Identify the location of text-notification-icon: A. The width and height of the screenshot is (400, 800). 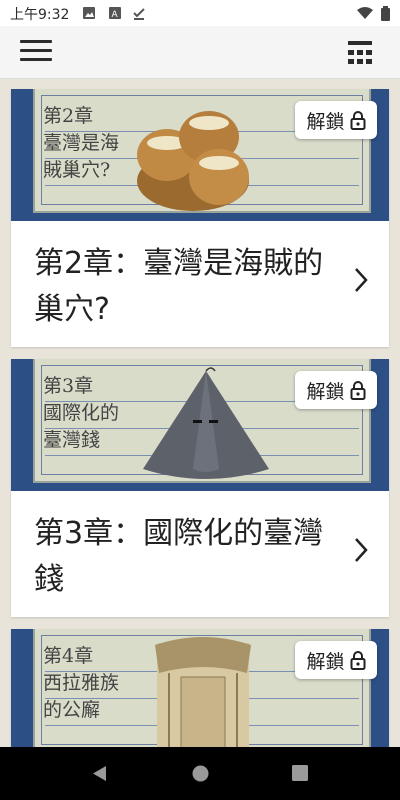
(115, 13).